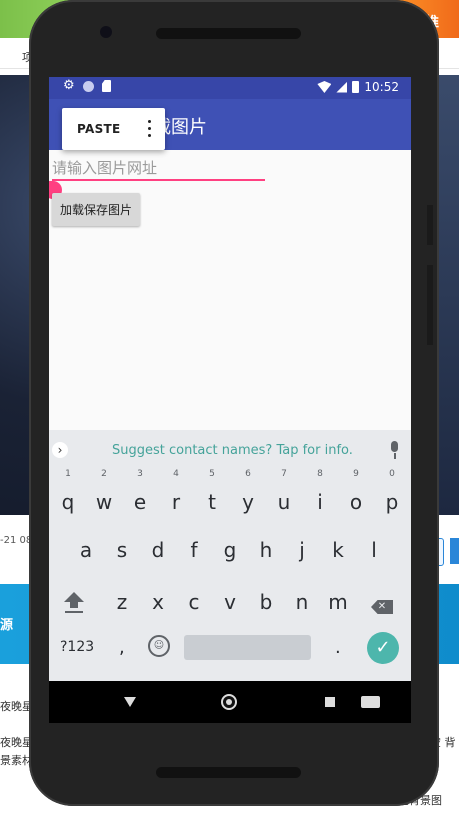 Image resolution: width=459 pixels, height=820 pixels. What do you see at coordinates (158, 169) in the screenshot?
I see `image-url-input` at bounding box center [158, 169].